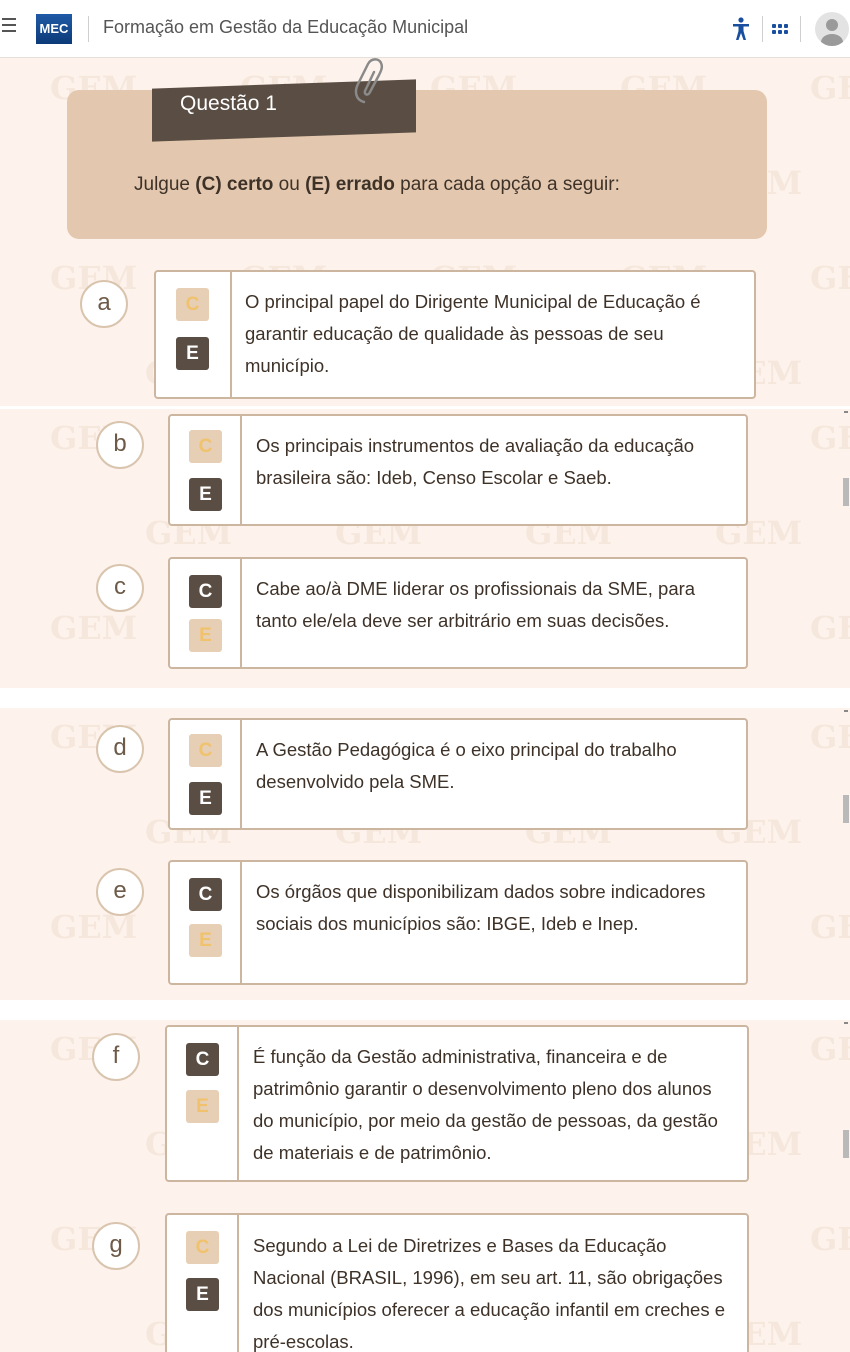 The image size is (850, 1352). I want to click on paperclip-icon, so click(369, 81).